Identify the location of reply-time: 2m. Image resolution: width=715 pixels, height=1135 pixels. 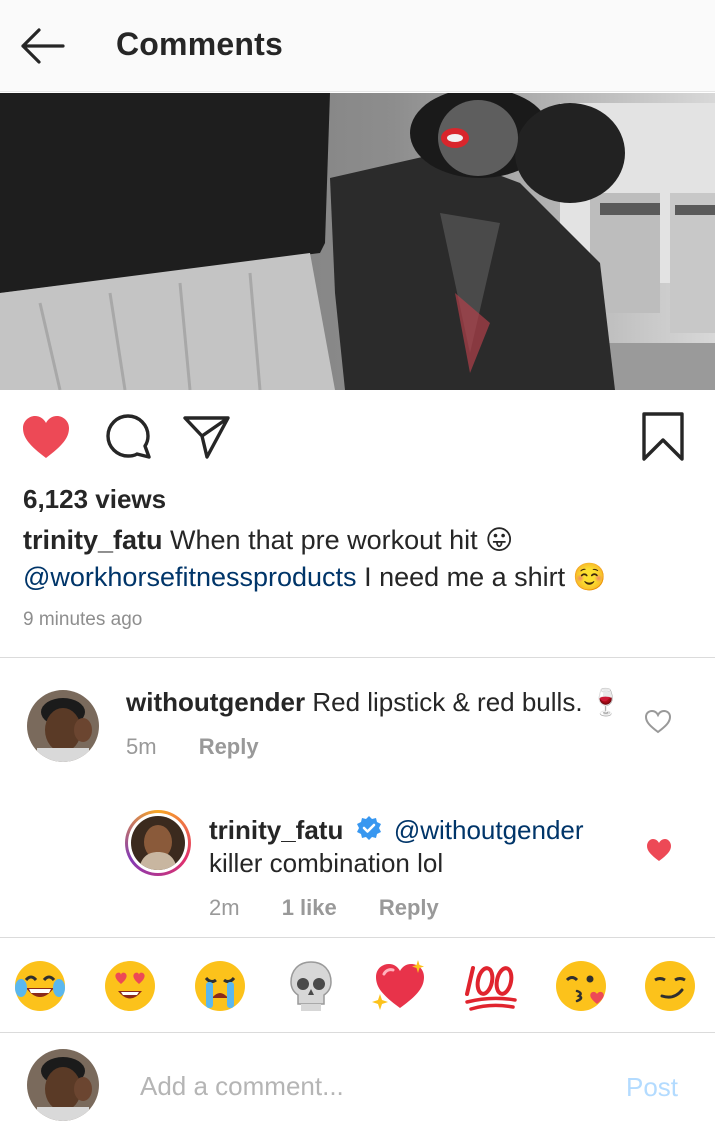
(224, 907).